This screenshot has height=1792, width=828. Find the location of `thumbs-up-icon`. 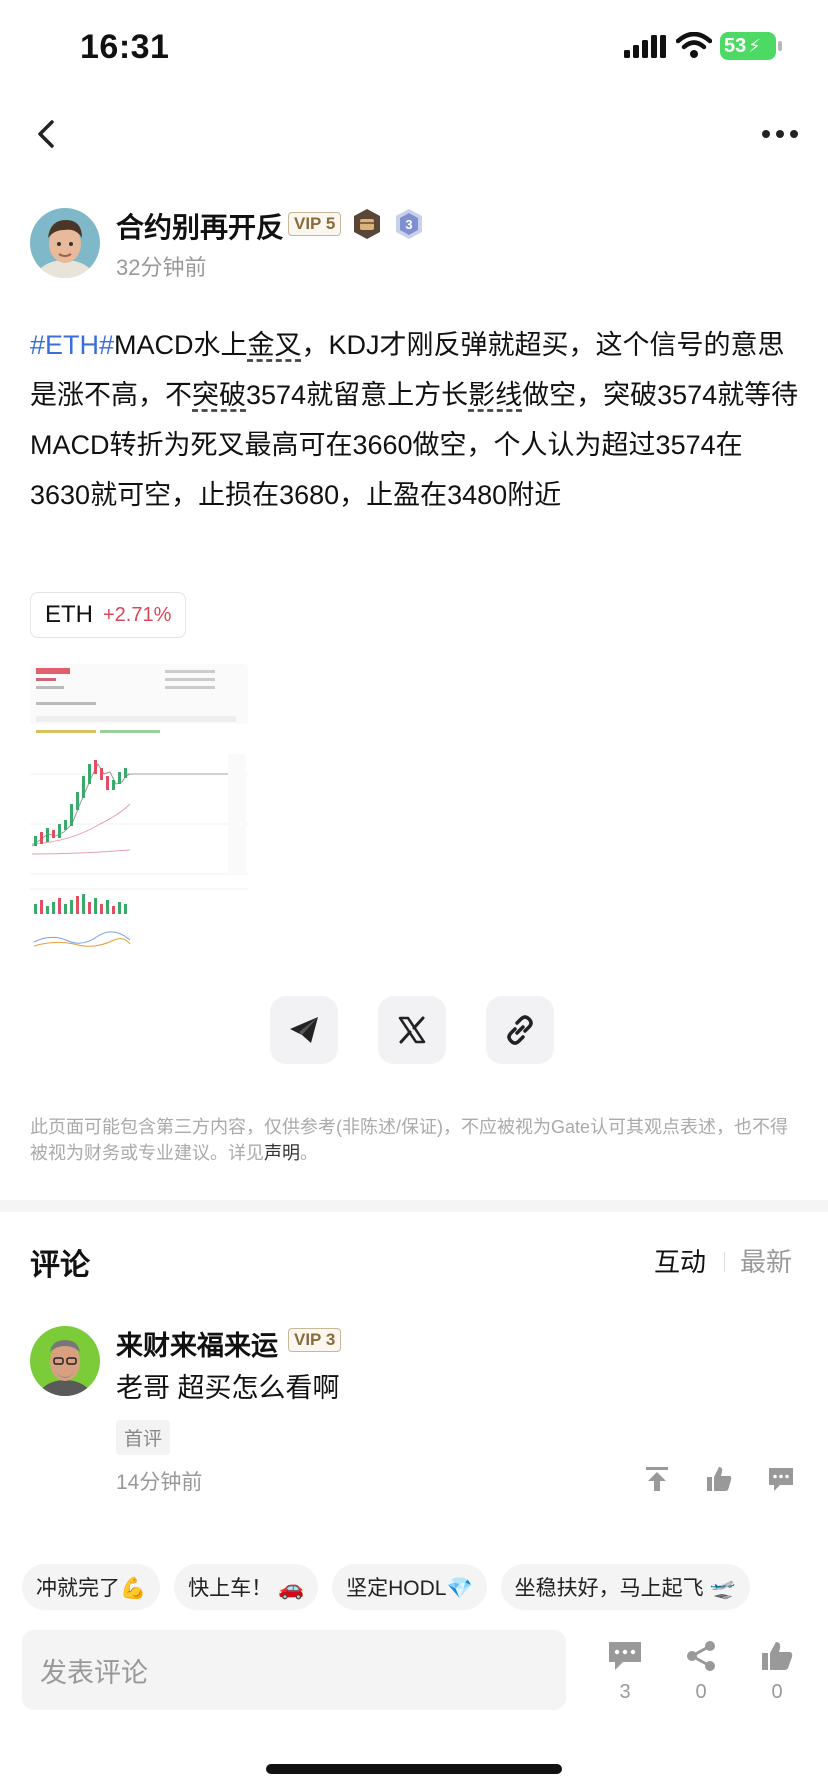

thumbs-up-icon is located at coordinates (777, 1656).